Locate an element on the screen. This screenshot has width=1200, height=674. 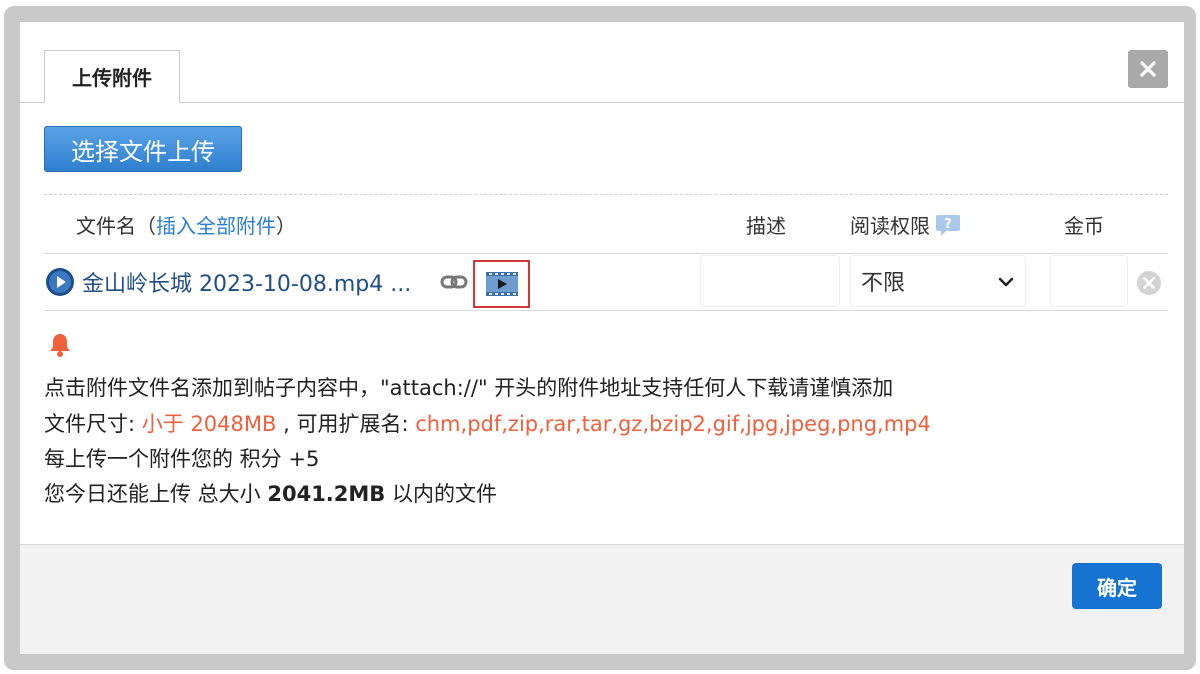
close-icon is located at coordinates (1148, 69).